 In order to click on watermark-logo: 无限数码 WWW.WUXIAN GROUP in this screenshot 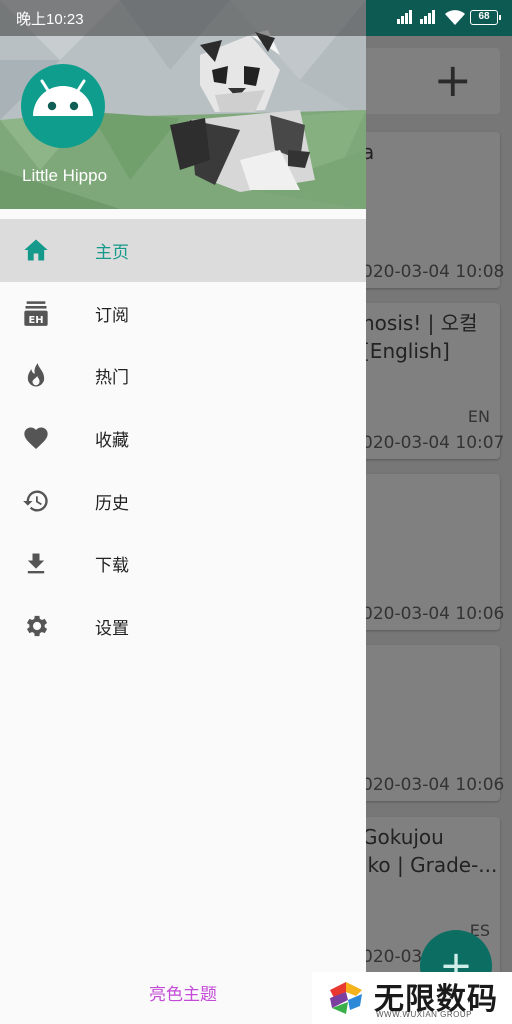, I will do `click(412, 998)`.